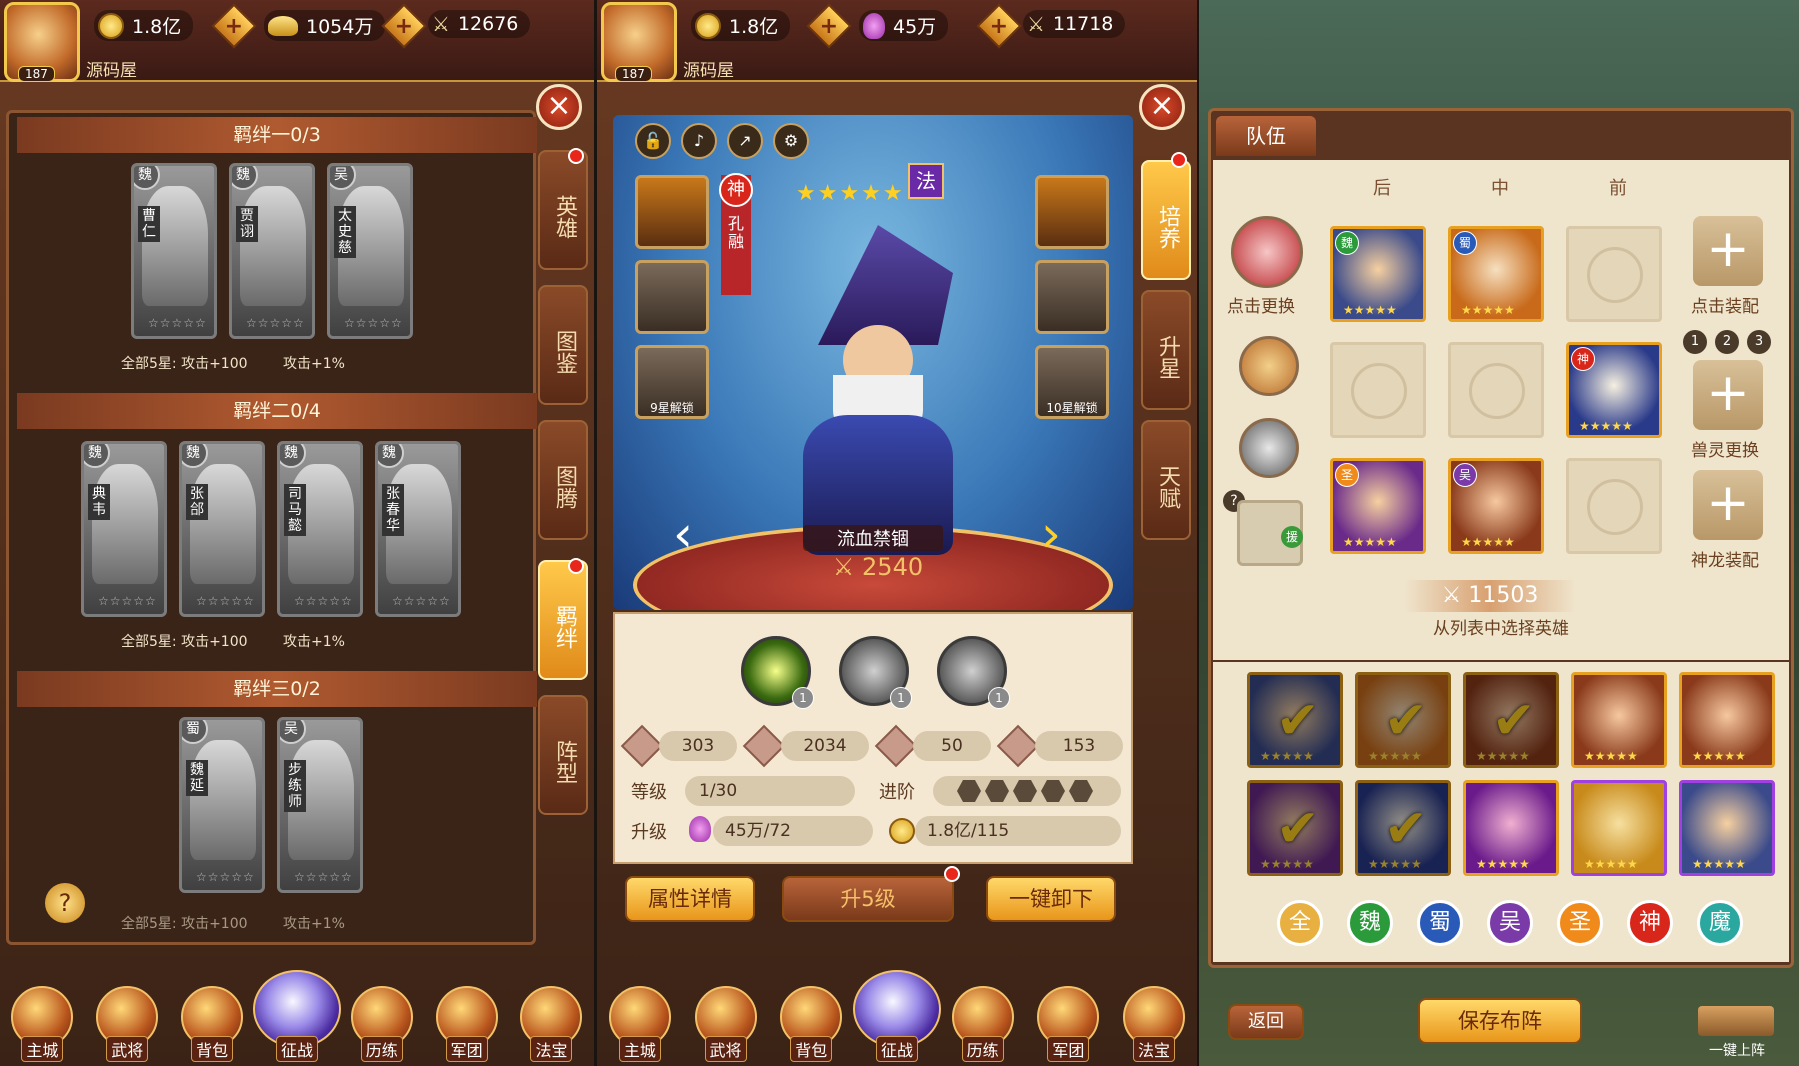  Describe the element at coordinates (1267, 252) in the screenshot. I see `formation-swap-icon` at that location.